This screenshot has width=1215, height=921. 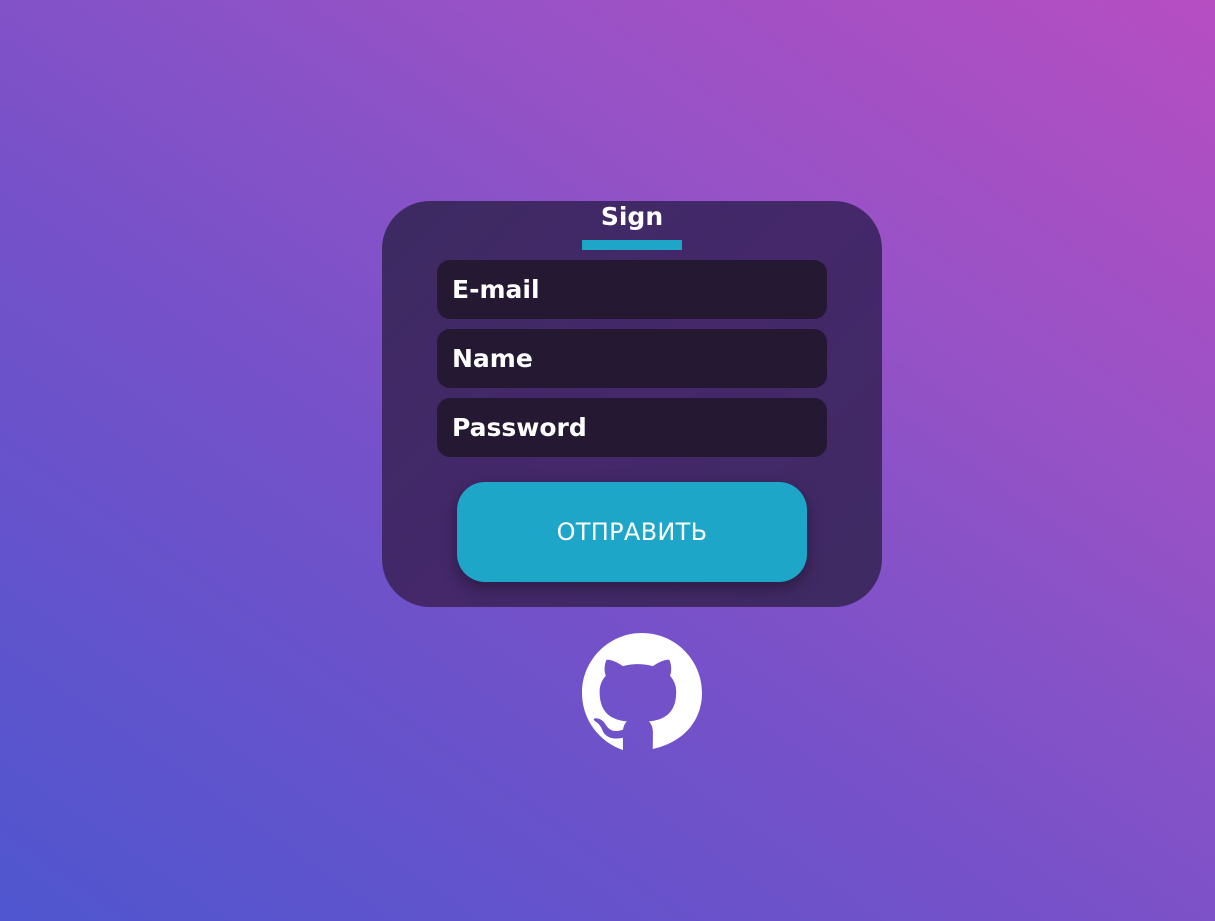 I want to click on form-title: Sign, so click(x=632, y=216).